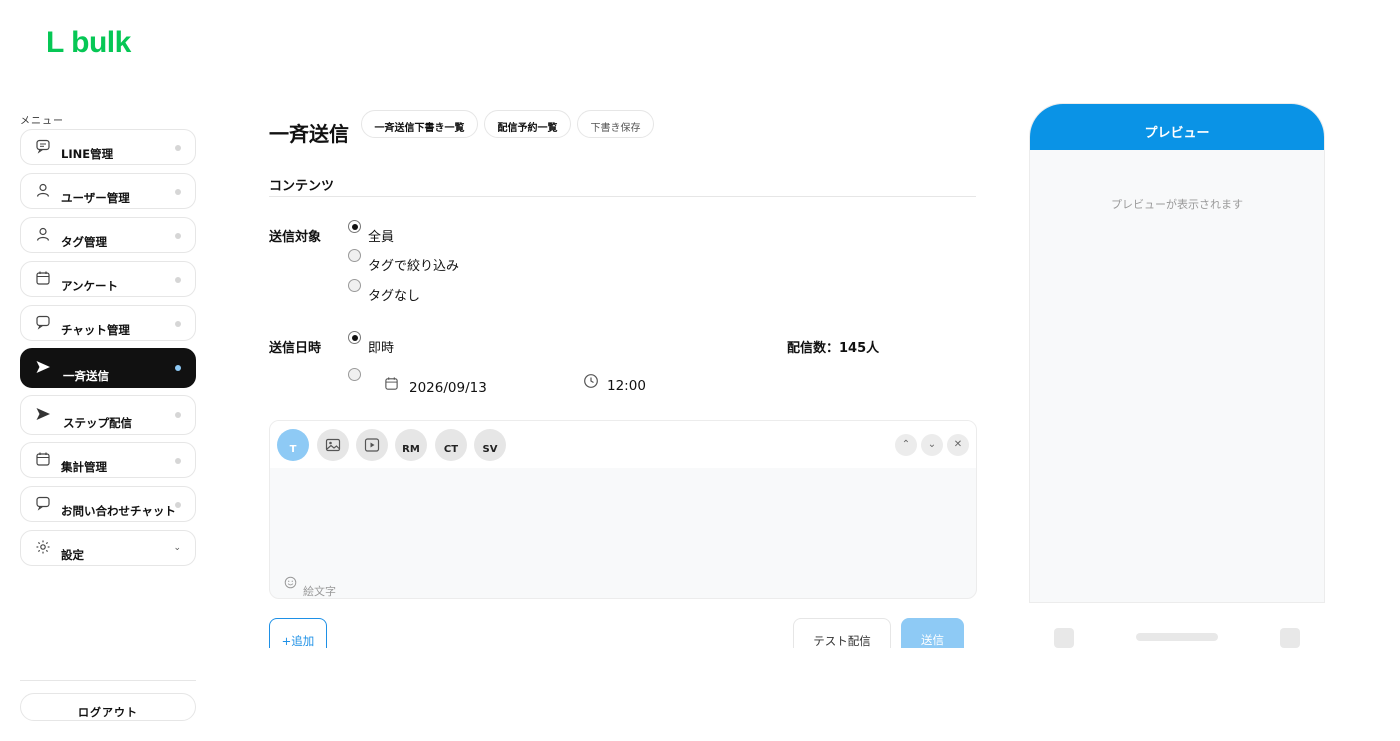 The image size is (1400, 741). I want to click on video-tool-button, so click(372, 445).